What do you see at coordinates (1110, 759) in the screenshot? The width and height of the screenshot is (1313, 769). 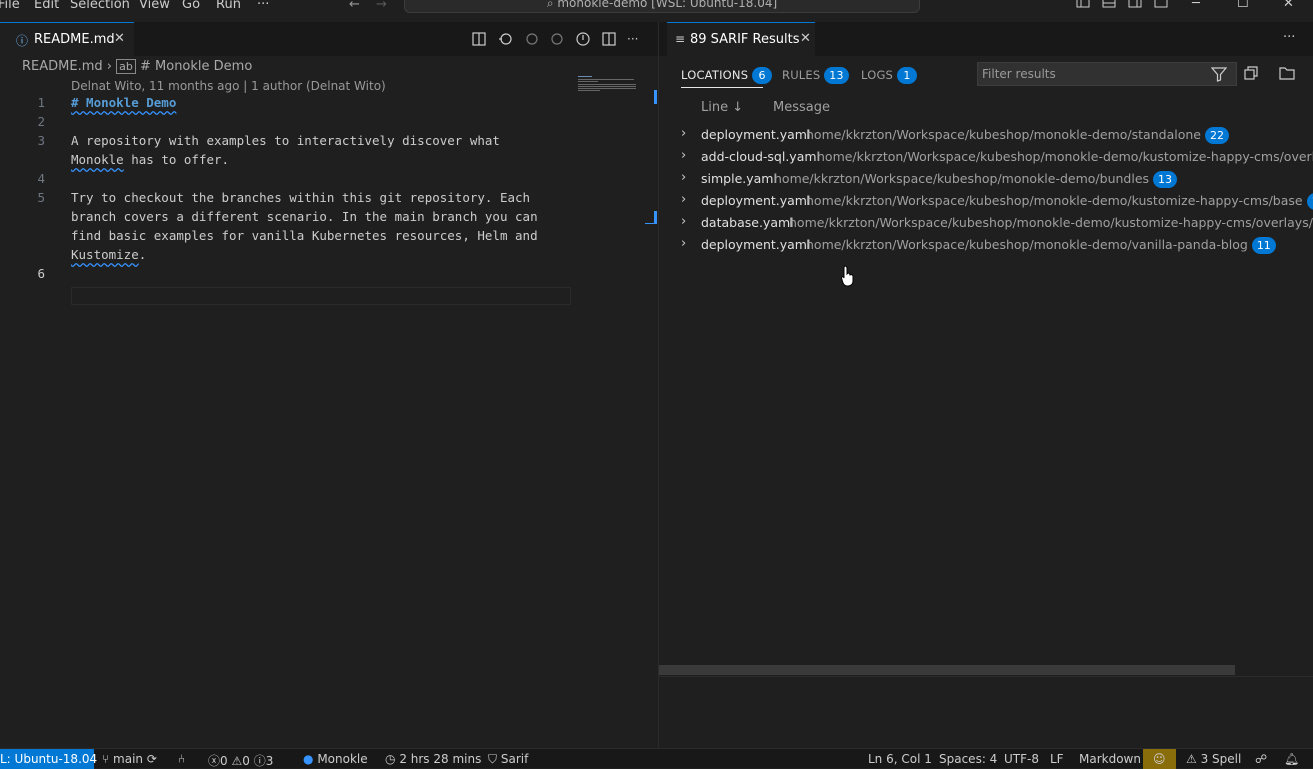 I see `language-mode: Markdown` at bounding box center [1110, 759].